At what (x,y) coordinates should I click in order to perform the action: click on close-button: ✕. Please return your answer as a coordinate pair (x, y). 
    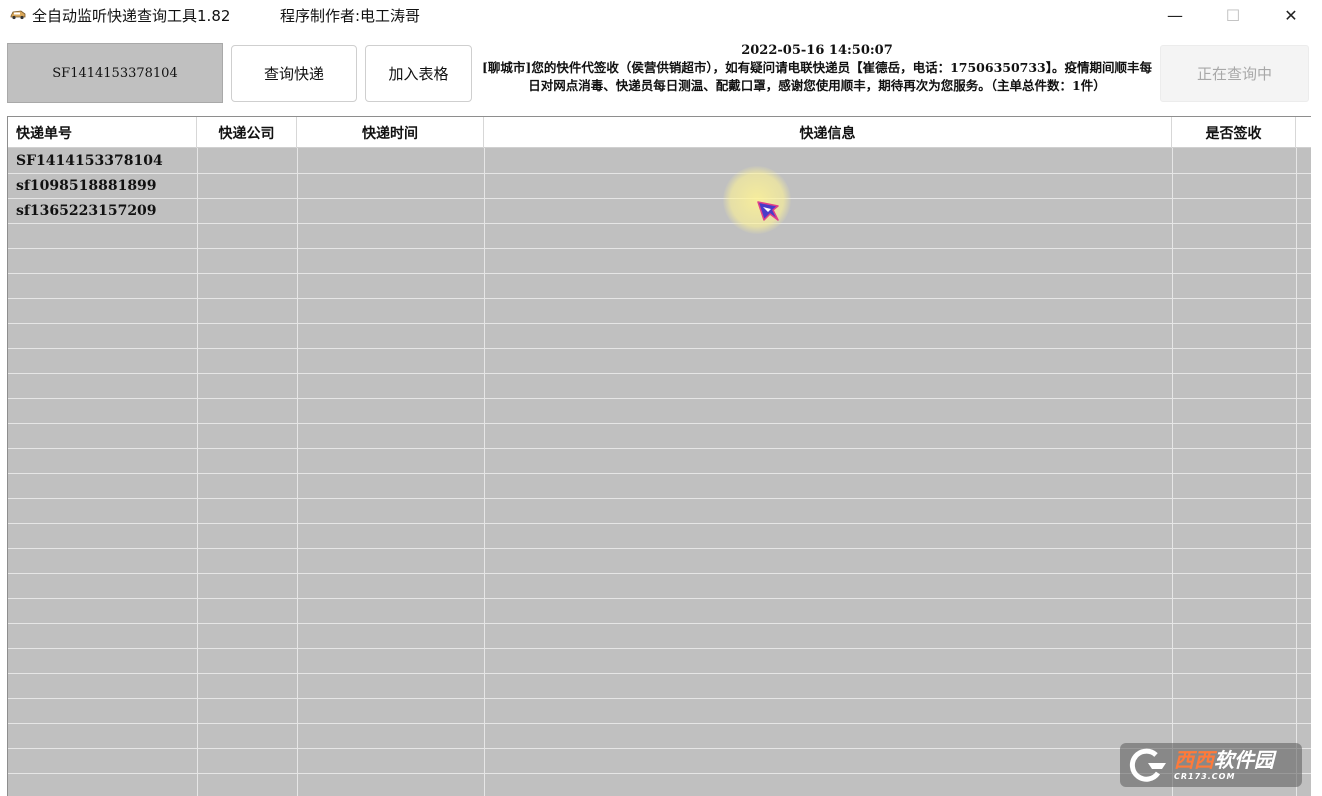
    Looking at the image, I should click on (1291, 15).